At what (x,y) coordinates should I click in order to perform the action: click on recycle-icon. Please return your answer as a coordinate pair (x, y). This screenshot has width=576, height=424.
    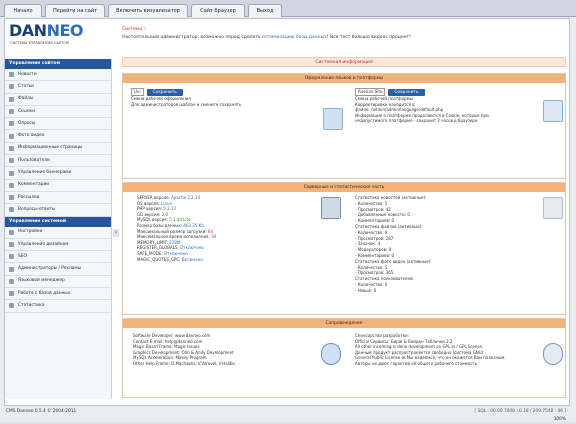
    Looking at the image, I should click on (553, 354).